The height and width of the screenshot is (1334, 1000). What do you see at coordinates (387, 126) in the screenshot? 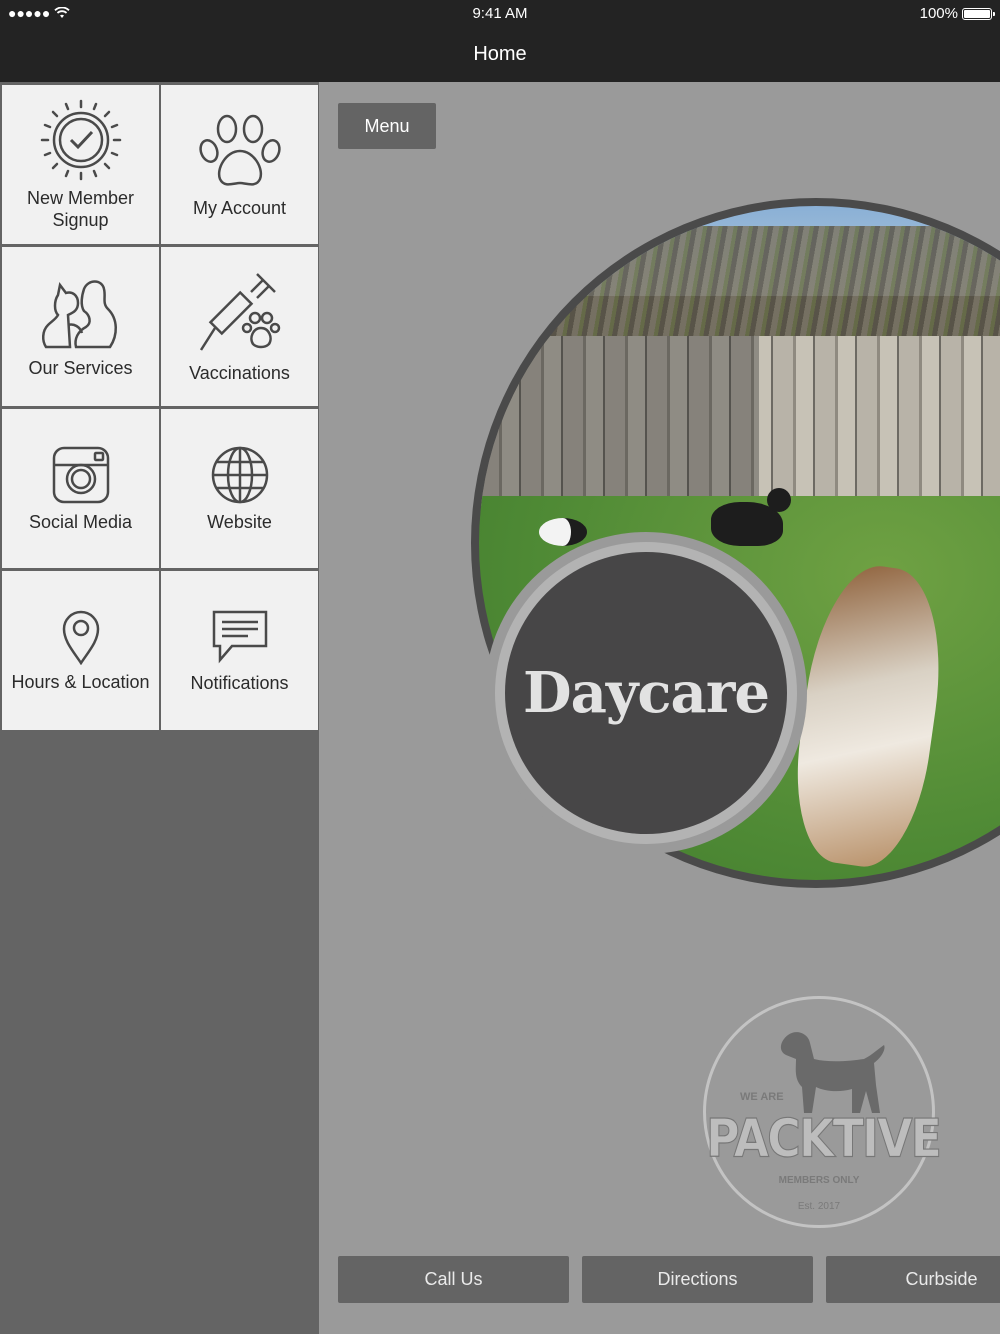
I see `menu-button: Menu` at bounding box center [387, 126].